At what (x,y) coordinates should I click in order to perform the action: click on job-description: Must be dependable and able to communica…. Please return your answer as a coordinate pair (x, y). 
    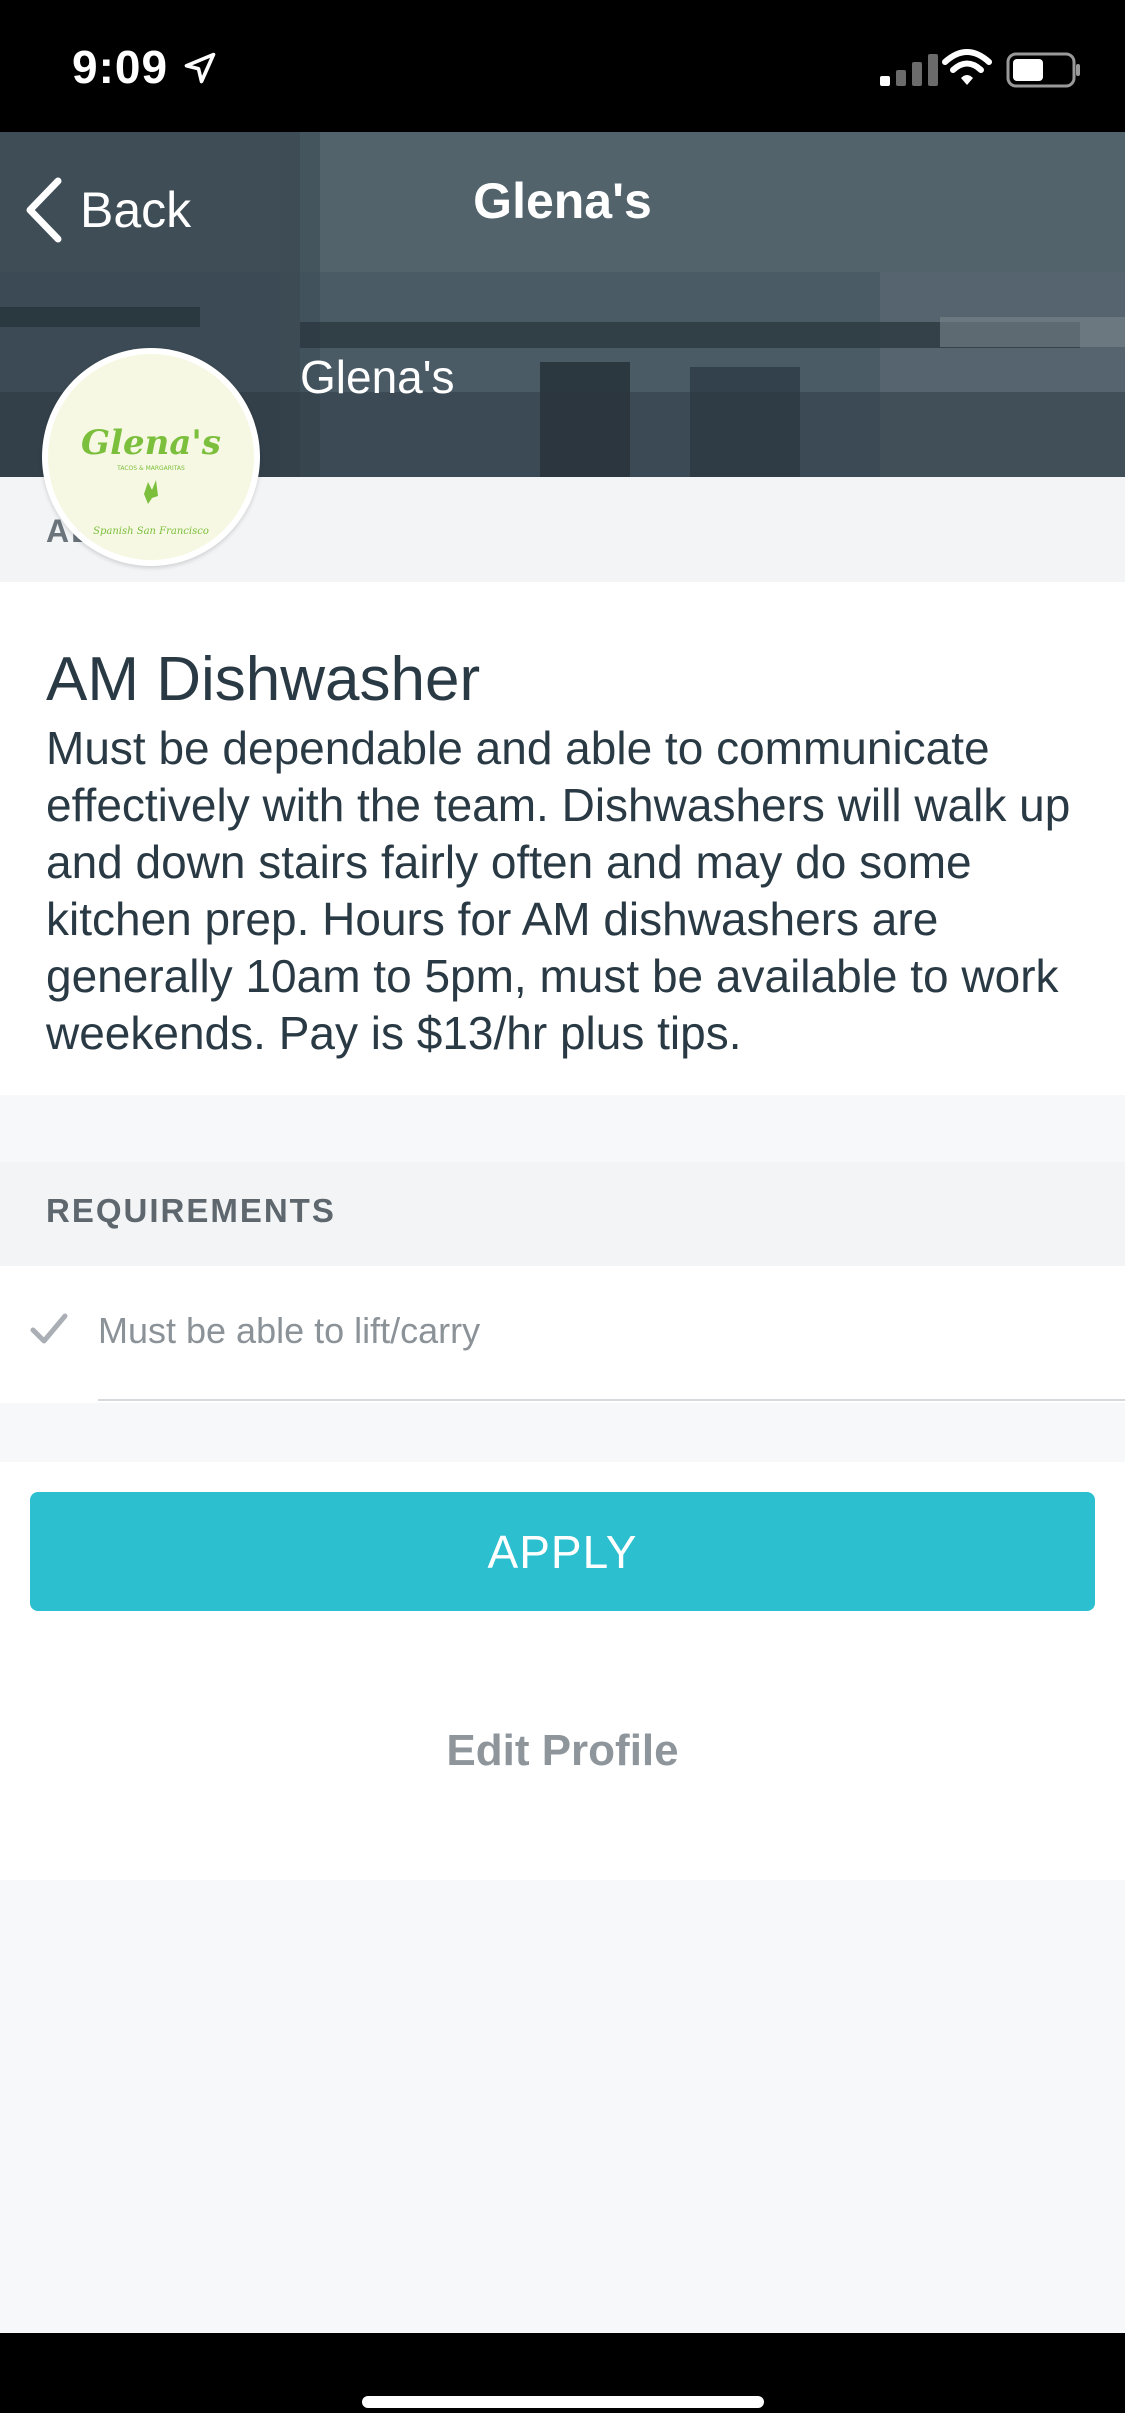
    Looking at the image, I should click on (558, 890).